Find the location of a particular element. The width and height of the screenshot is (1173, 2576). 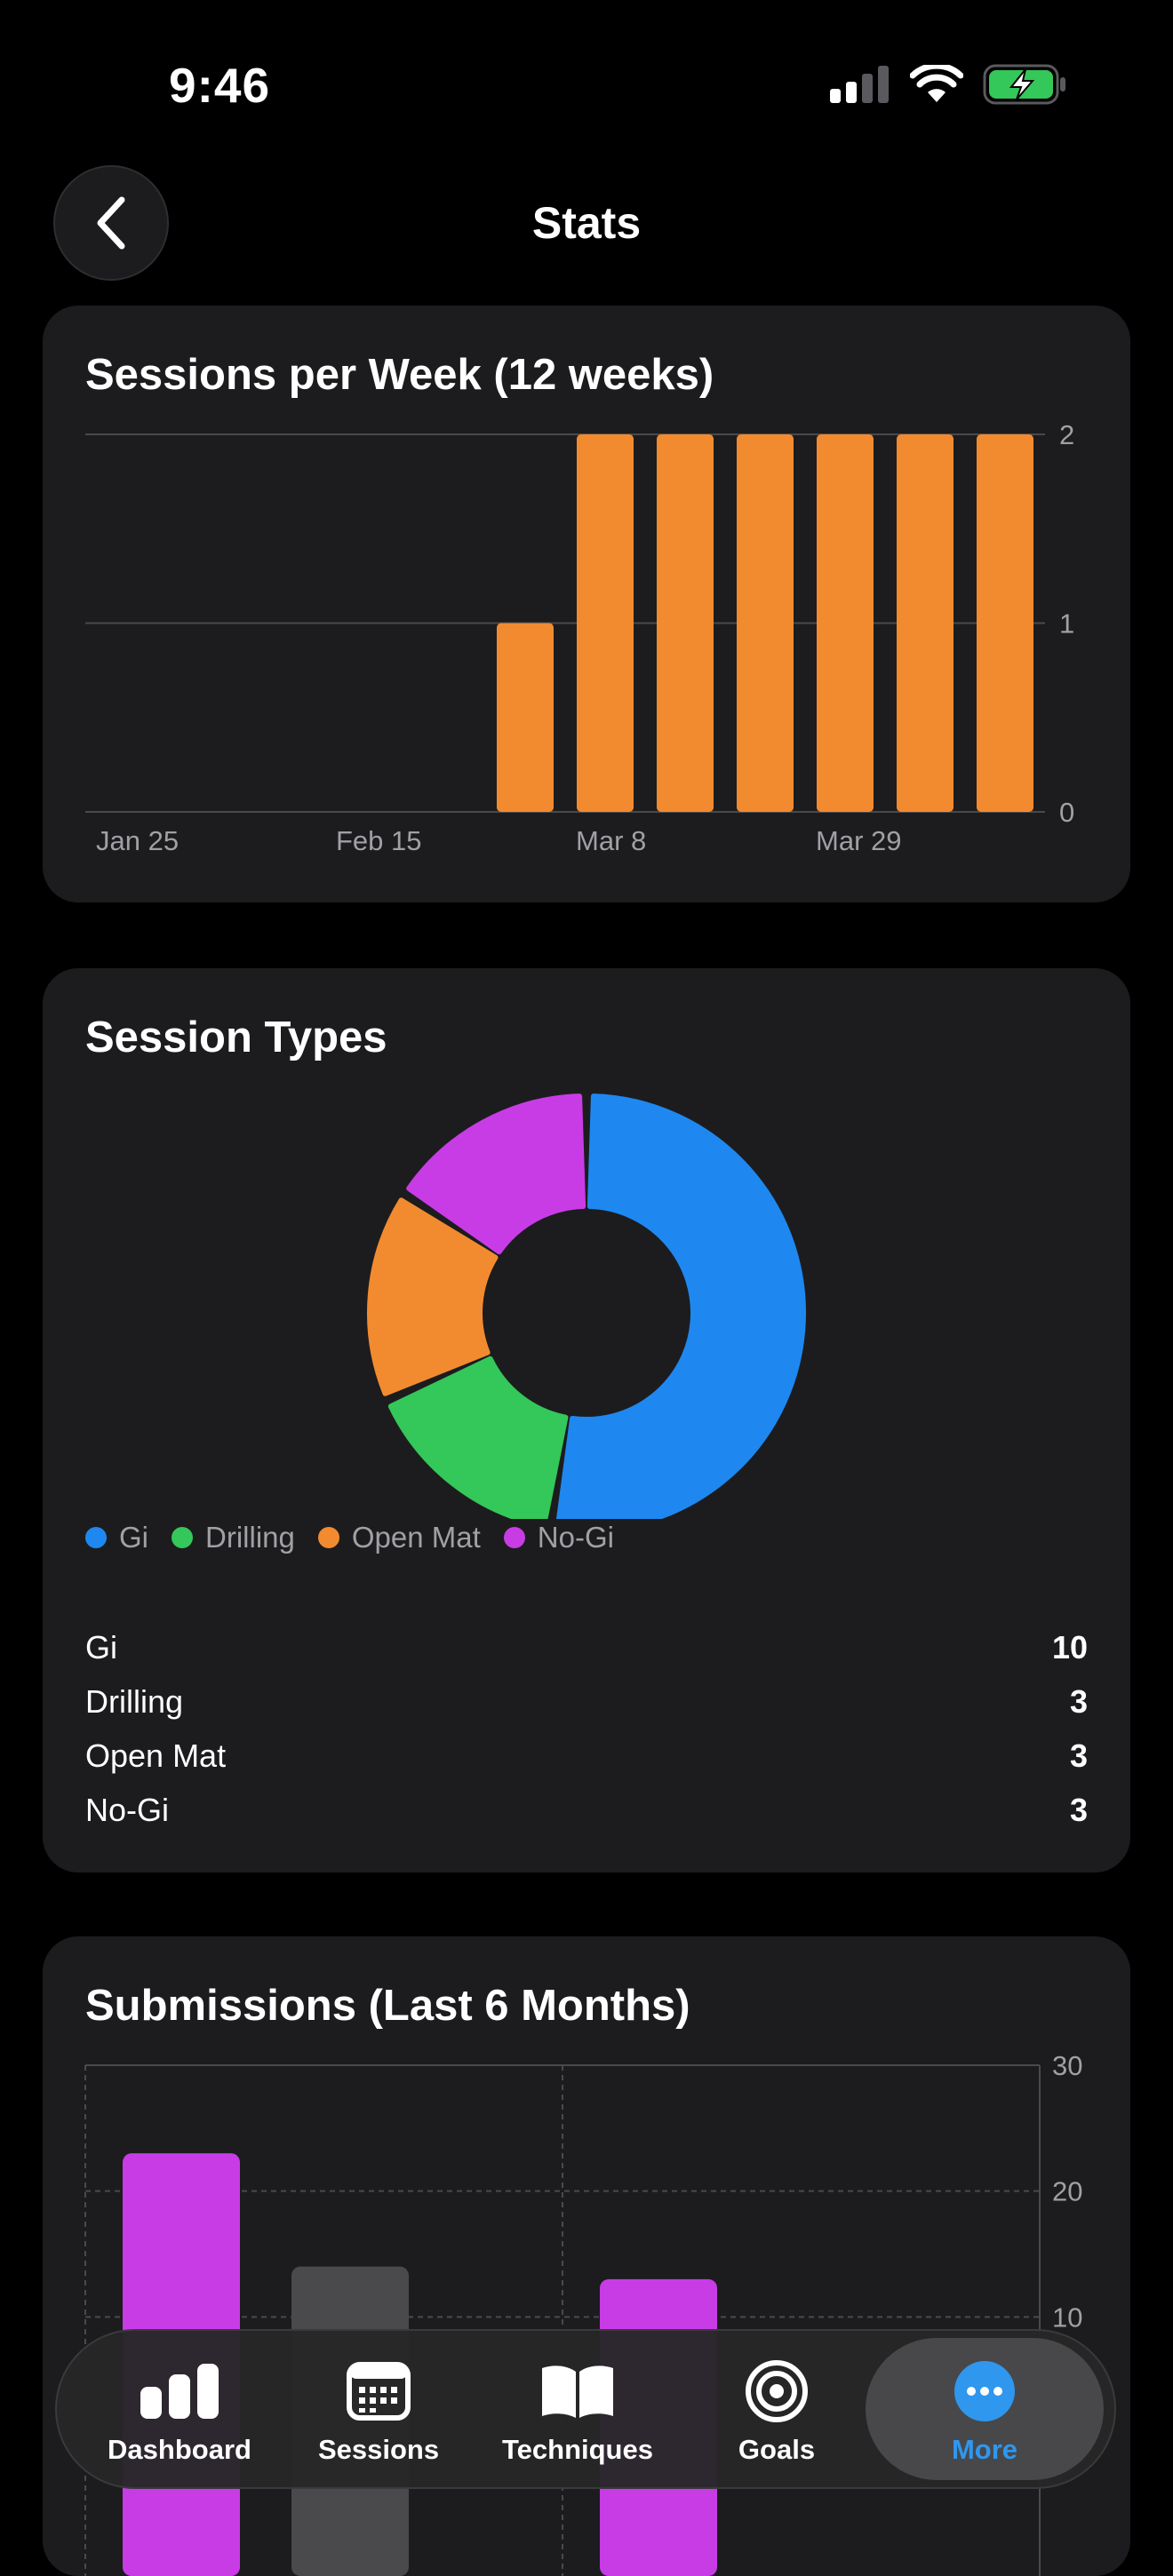

session-type-row: No-Gi 3 is located at coordinates (586, 1810).